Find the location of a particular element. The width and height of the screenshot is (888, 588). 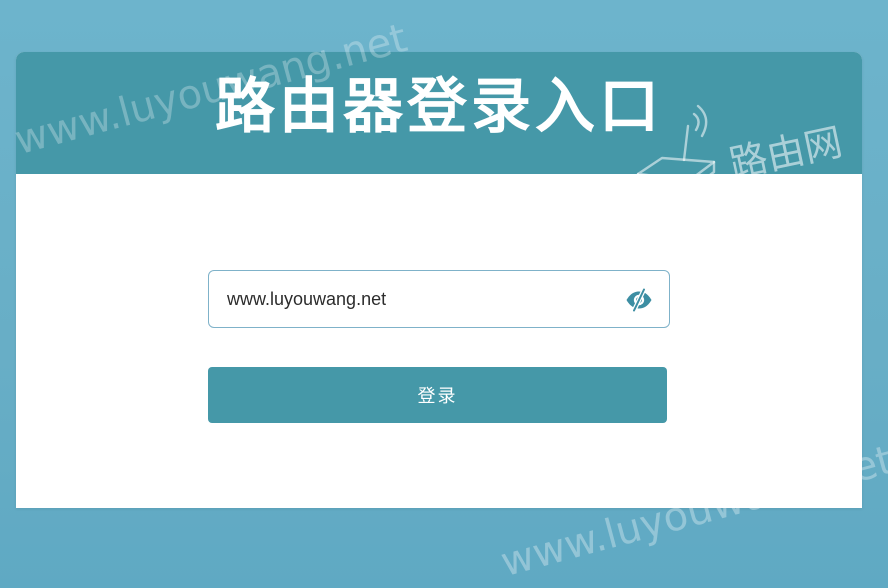

password-field is located at coordinates (439, 299).